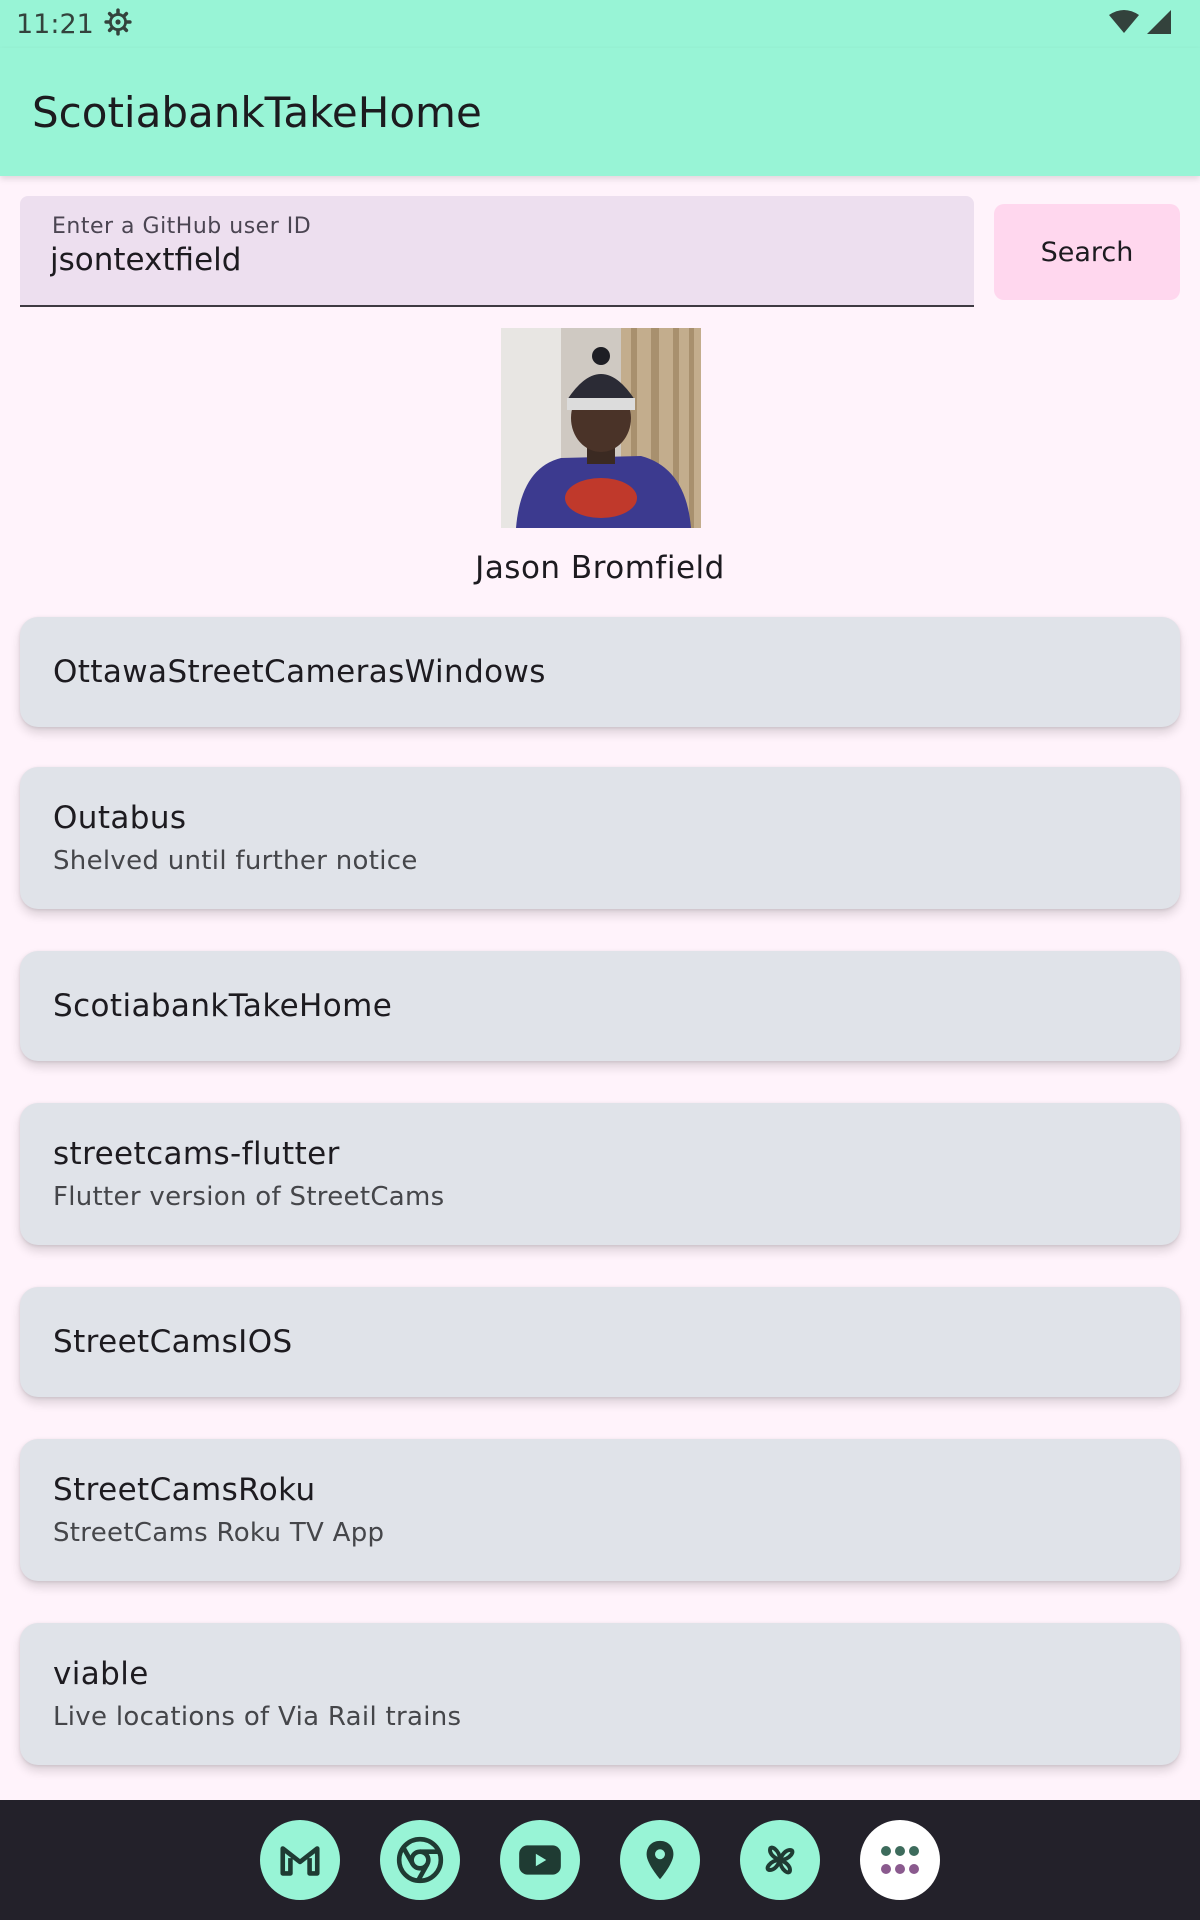 The image size is (1200, 1920). Describe the element at coordinates (257, 112) in the screenshot. I see `app-title: ScotiabankTakeHome` at that location.